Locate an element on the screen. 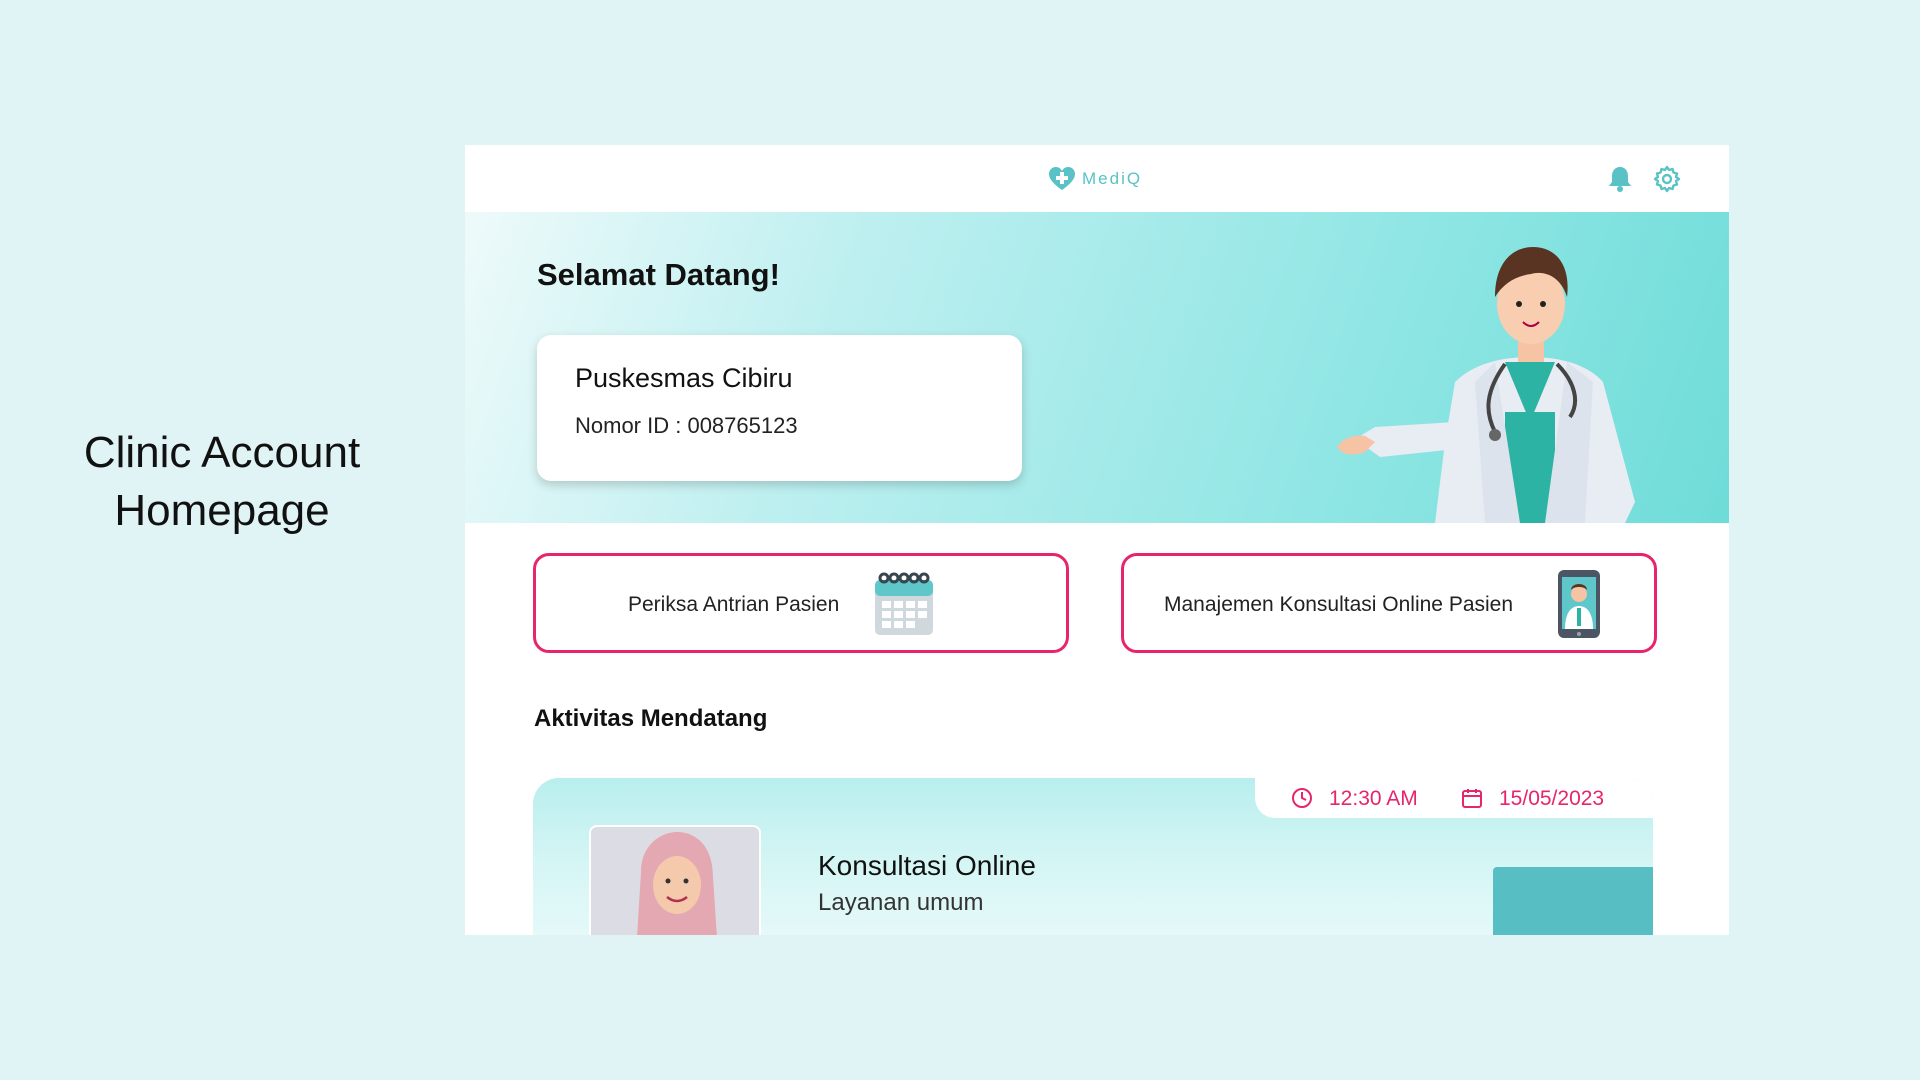  logo-text: MediQ is located at coordinates (1112, 178).